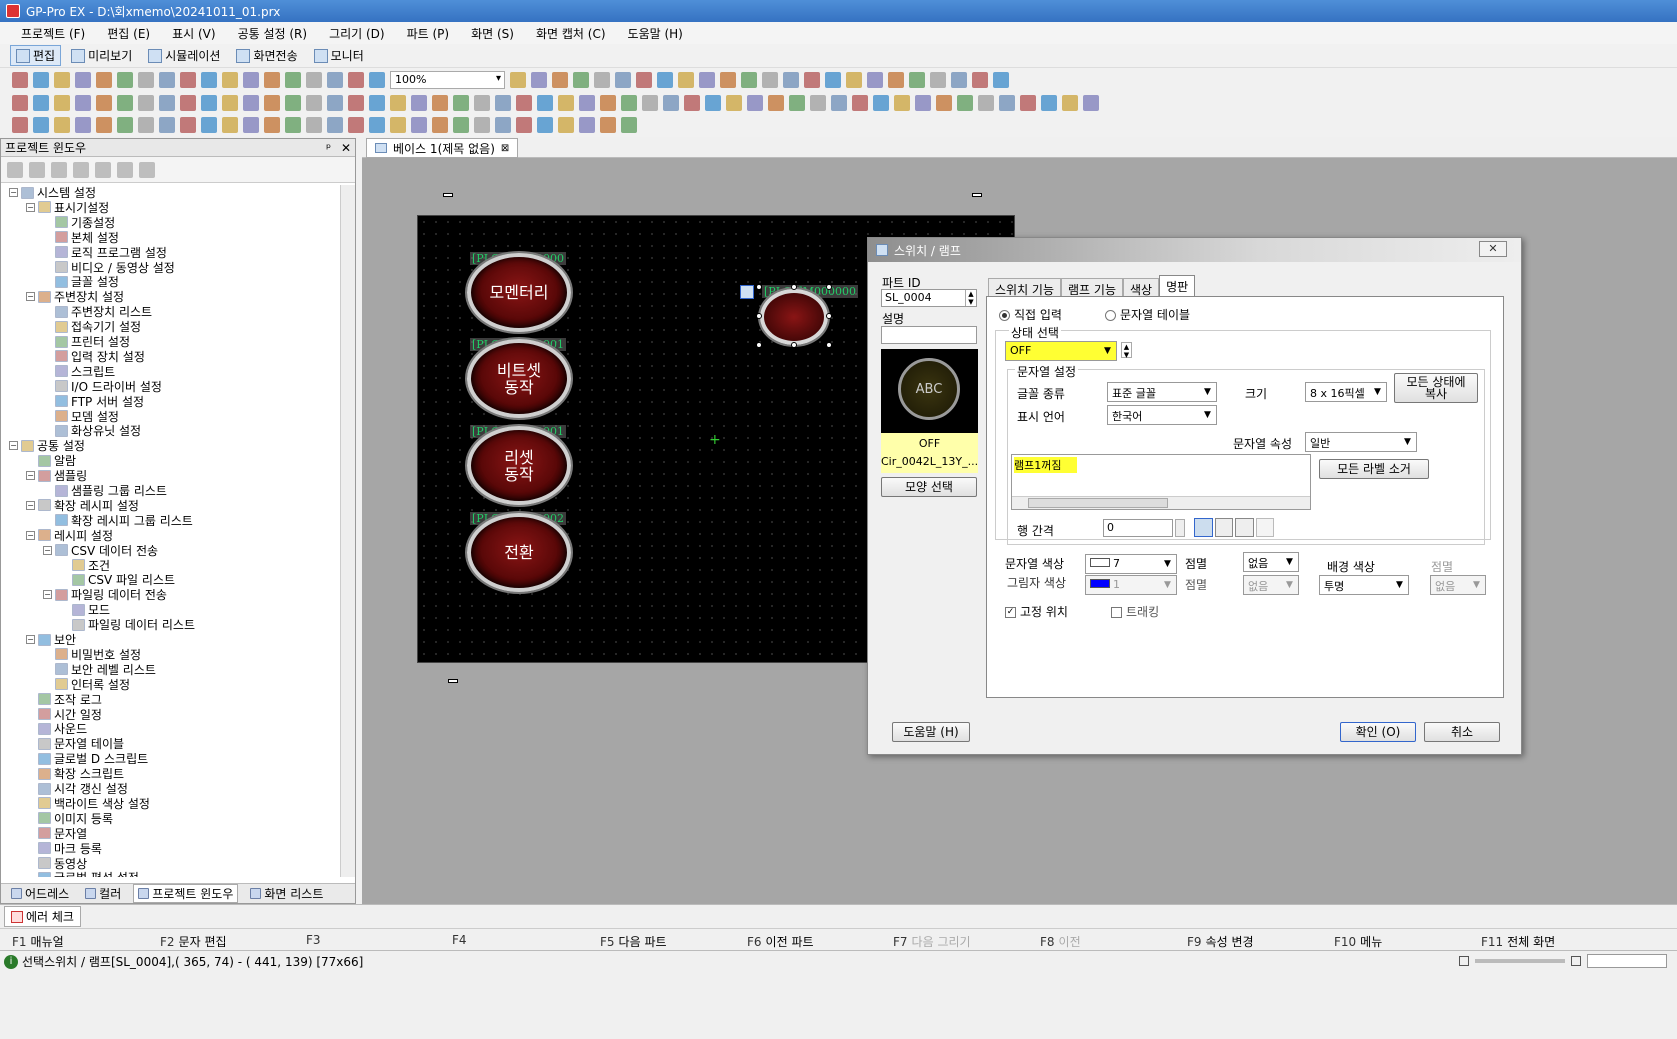 The width and height of the screenshot is (1677, 1039). What do you see at coordinates (94, 356) in the screenshot?
I see `tree-item: 입력 장치 설정` at bounding box center [94, 356].